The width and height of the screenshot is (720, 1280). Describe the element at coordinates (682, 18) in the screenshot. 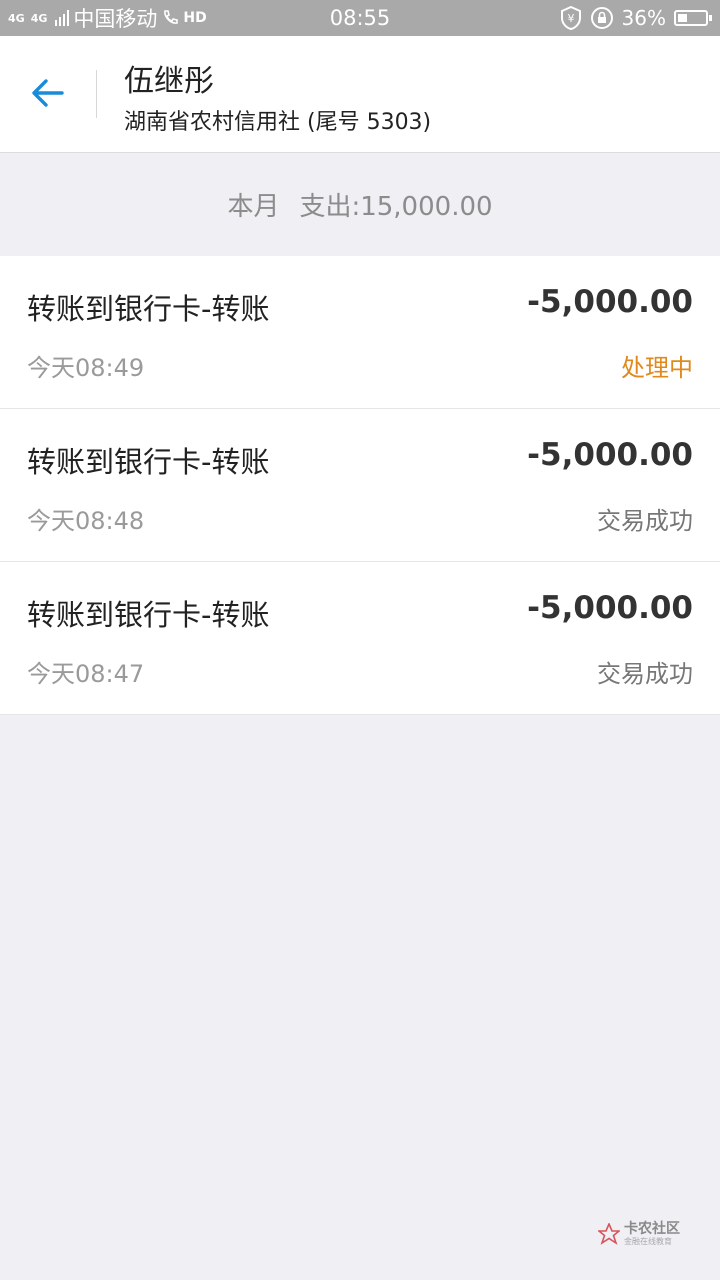

I see `battery-fill` at that location.